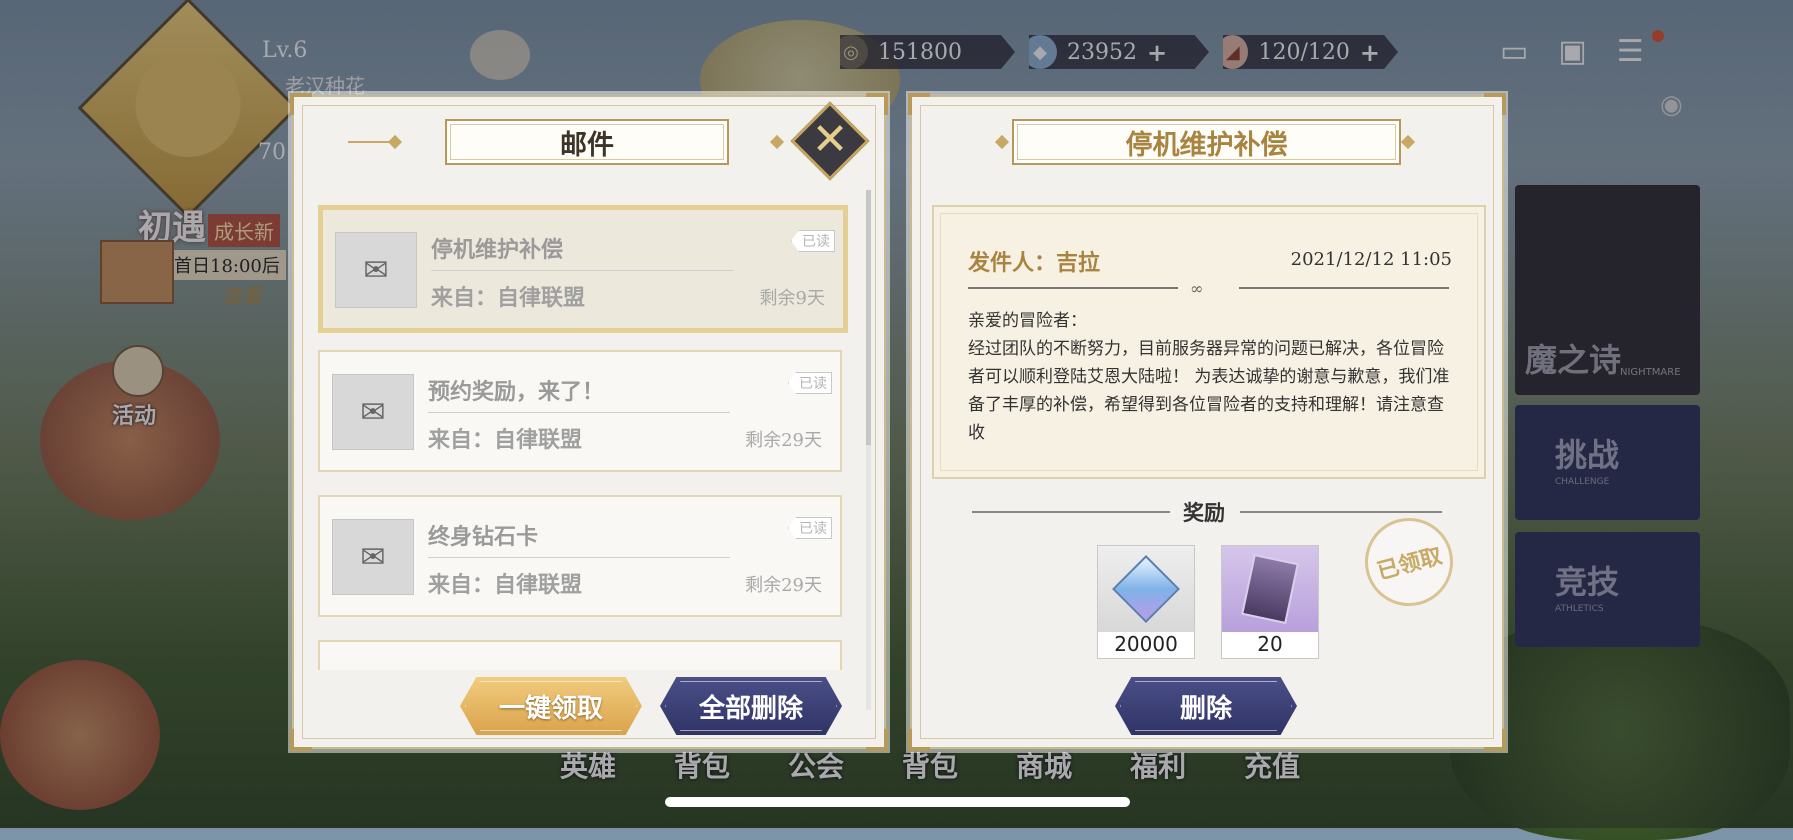 The width and height of the screenshot is (1793, 840). Describe the element at coordinates (868, 317) in the screenshot. I see `mail-scrollbar-thumb` at that location.